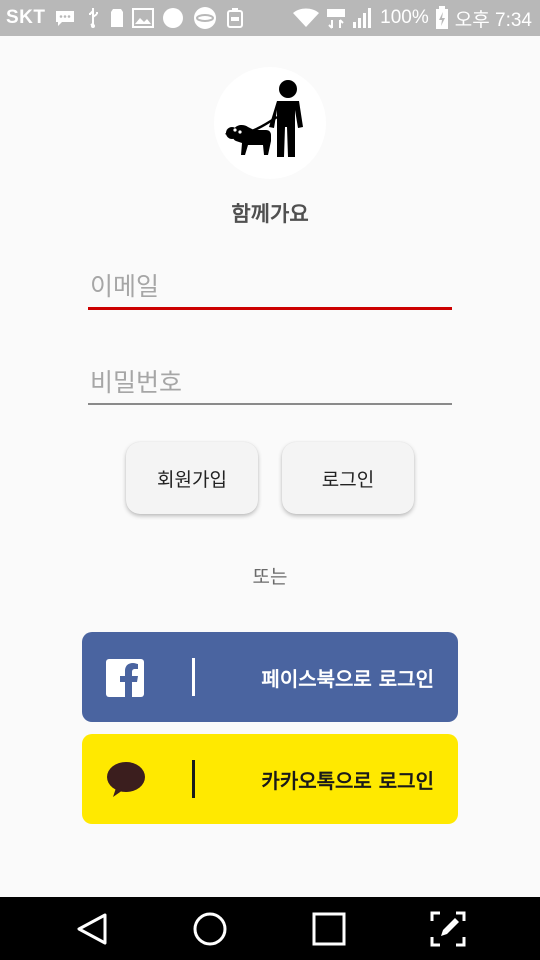 This screenshot has width=540, height=960. I want to click on edit-screenshot-icon, so click(448, 929).